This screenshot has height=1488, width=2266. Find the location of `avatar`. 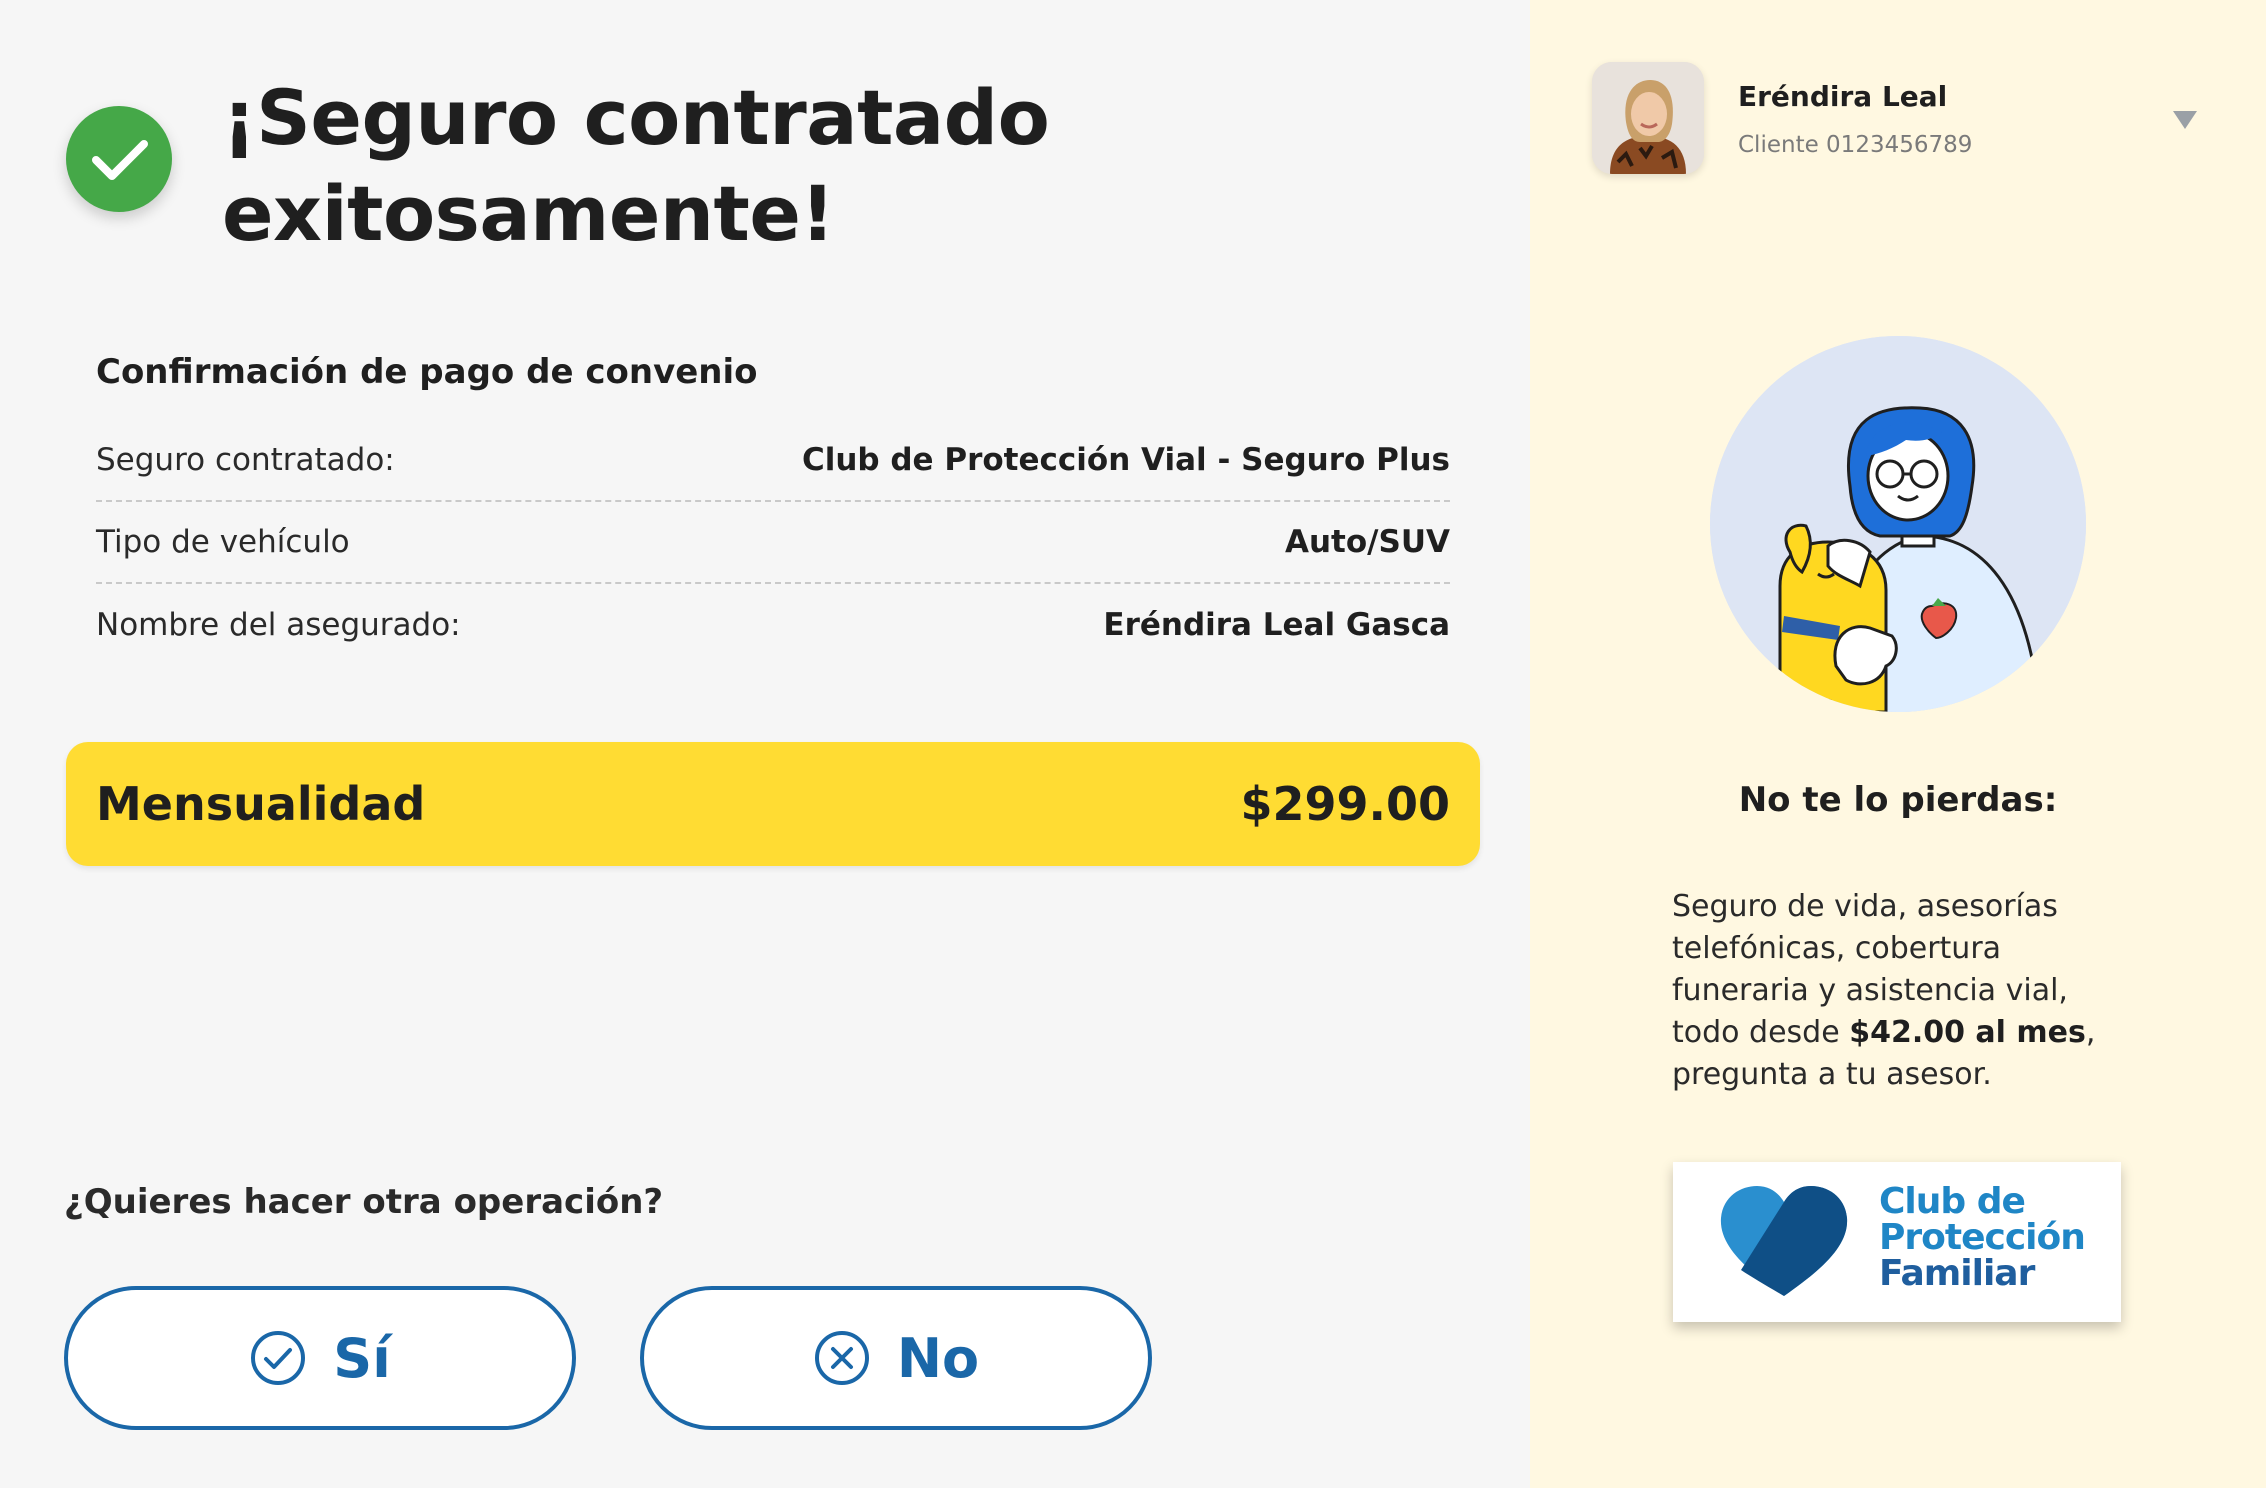

avatar is located at coordinates (1648, 118).